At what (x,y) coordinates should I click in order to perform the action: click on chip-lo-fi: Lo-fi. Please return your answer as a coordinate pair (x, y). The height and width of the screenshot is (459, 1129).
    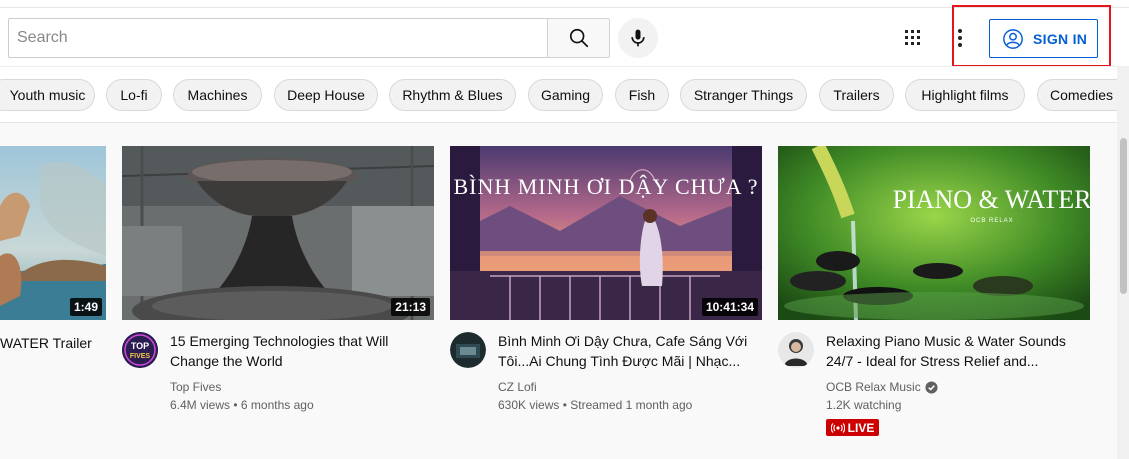
    Looking at the image, I should click on (134, 95).